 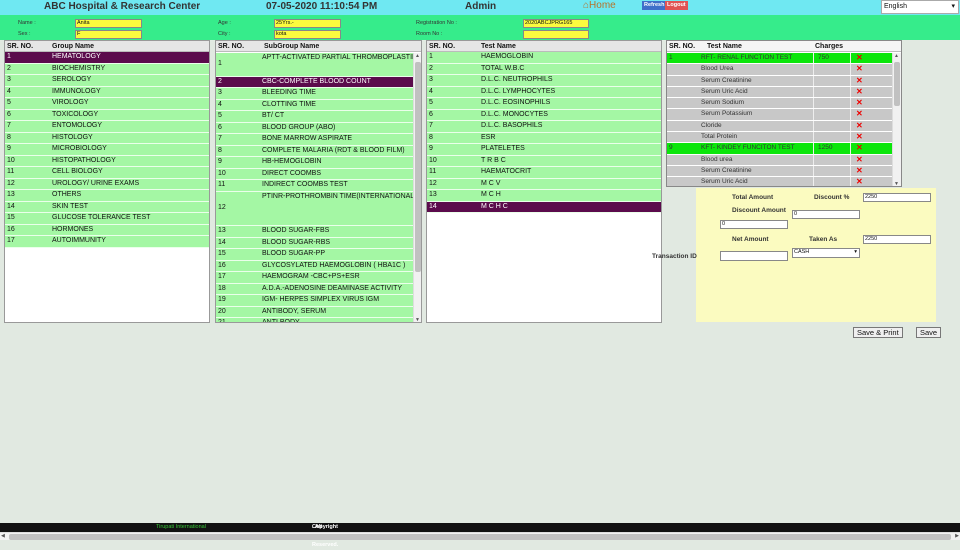 I want to click on room-field, so click(x=556, y=34).